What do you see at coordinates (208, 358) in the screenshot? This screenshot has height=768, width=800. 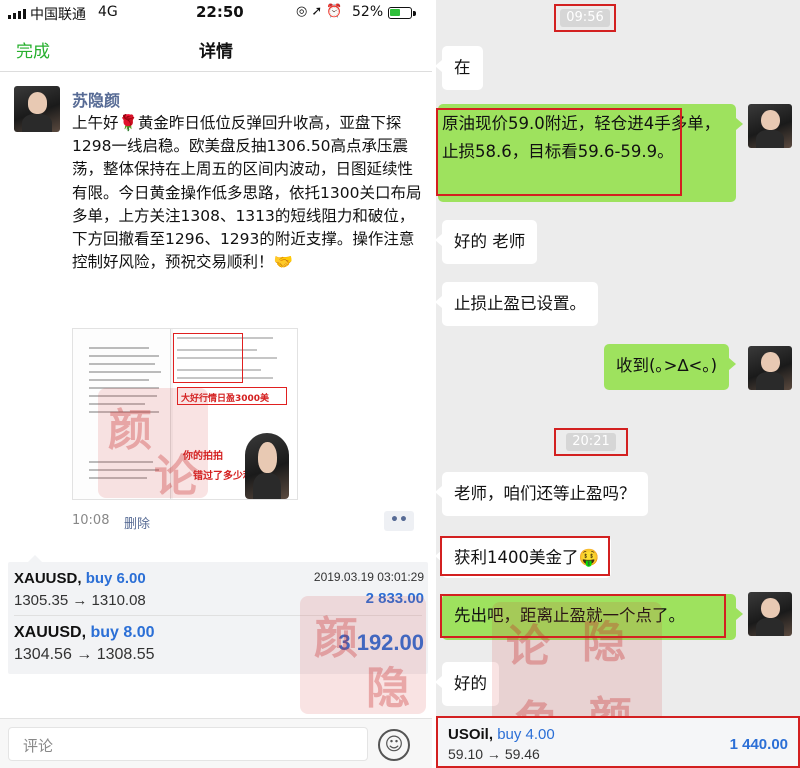 I see `thumbnail-red-box` at bounding box center [208, 358].